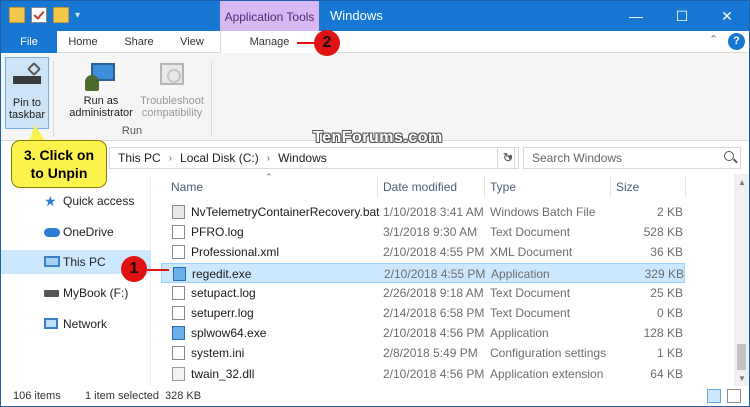 The image size is (750, 407). Describe the element at coordinates (101, 113) in the screenshot. I see `admin-label-2: administrator` at that location.